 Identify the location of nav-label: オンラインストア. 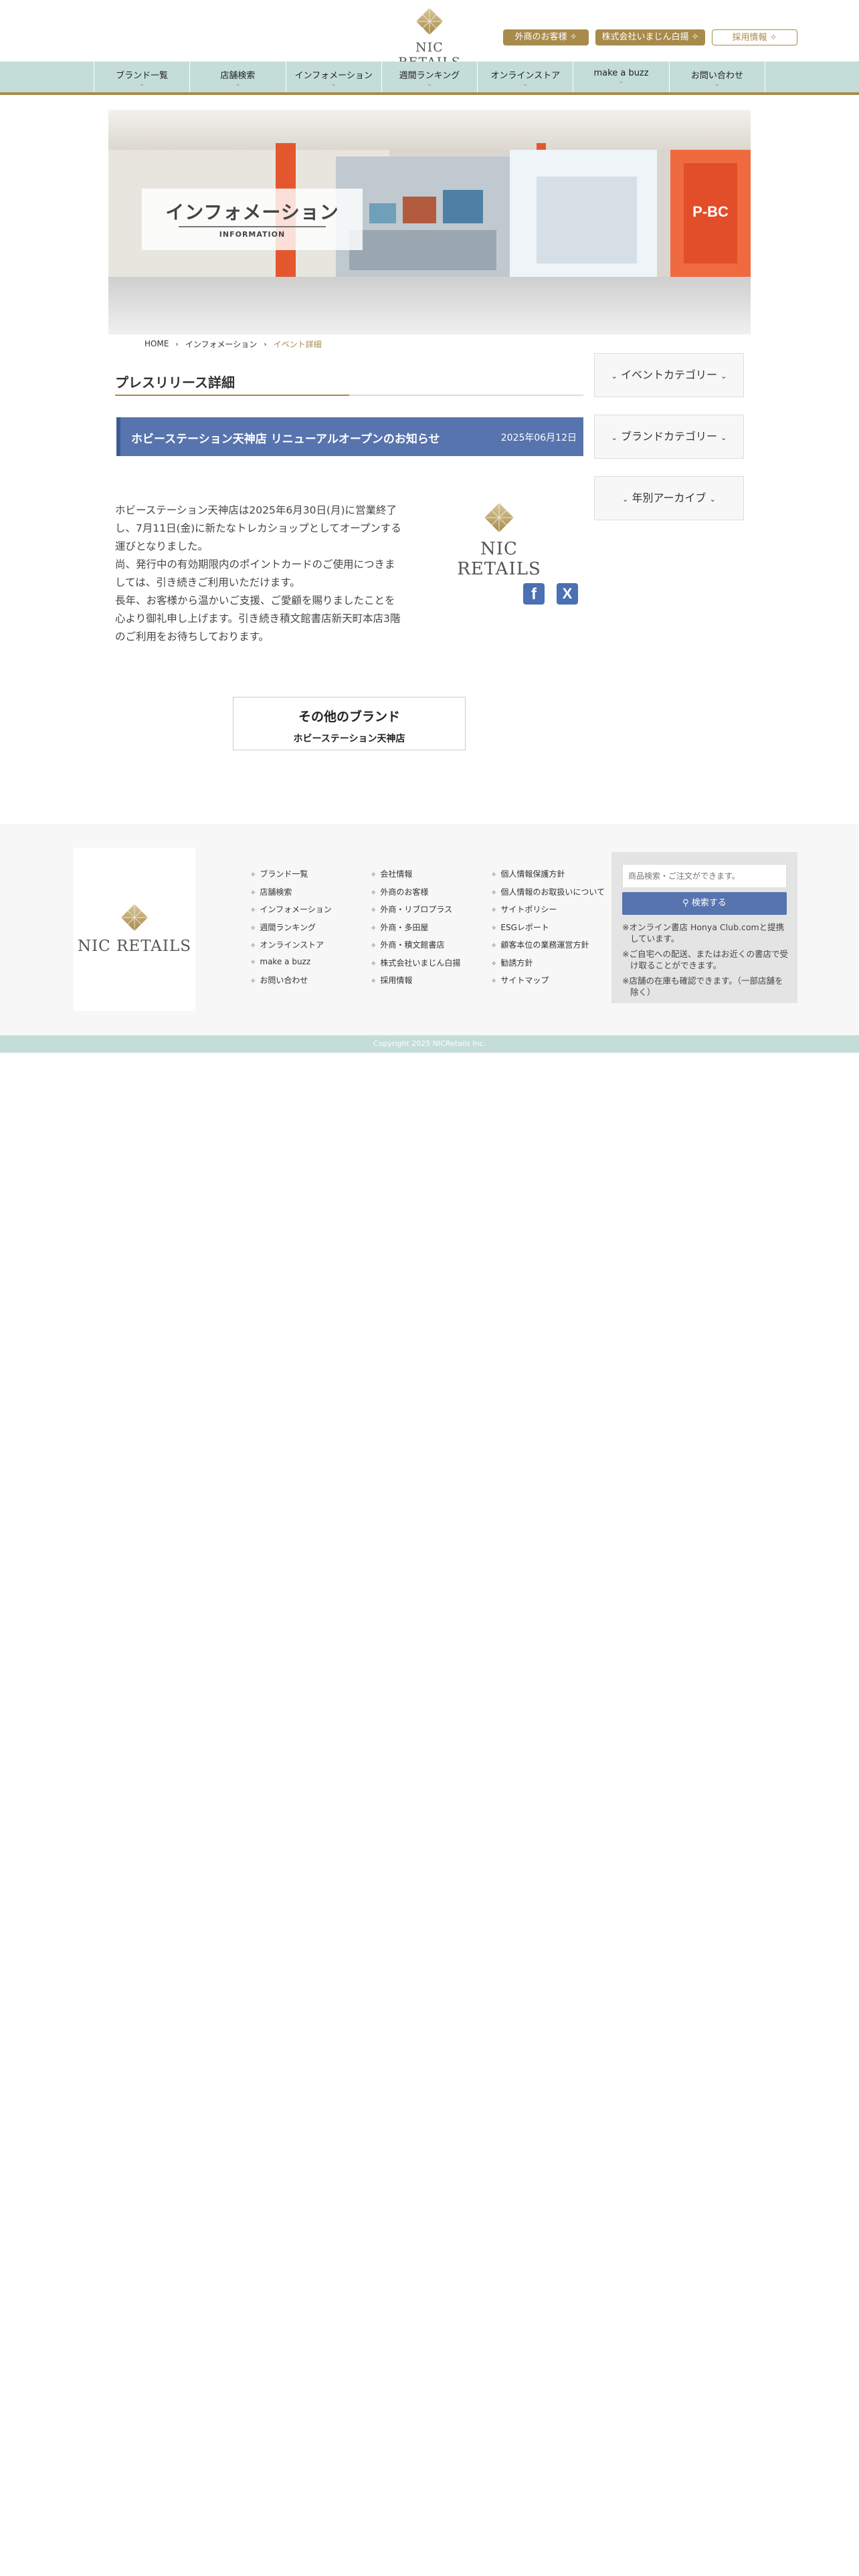
(525, 76).